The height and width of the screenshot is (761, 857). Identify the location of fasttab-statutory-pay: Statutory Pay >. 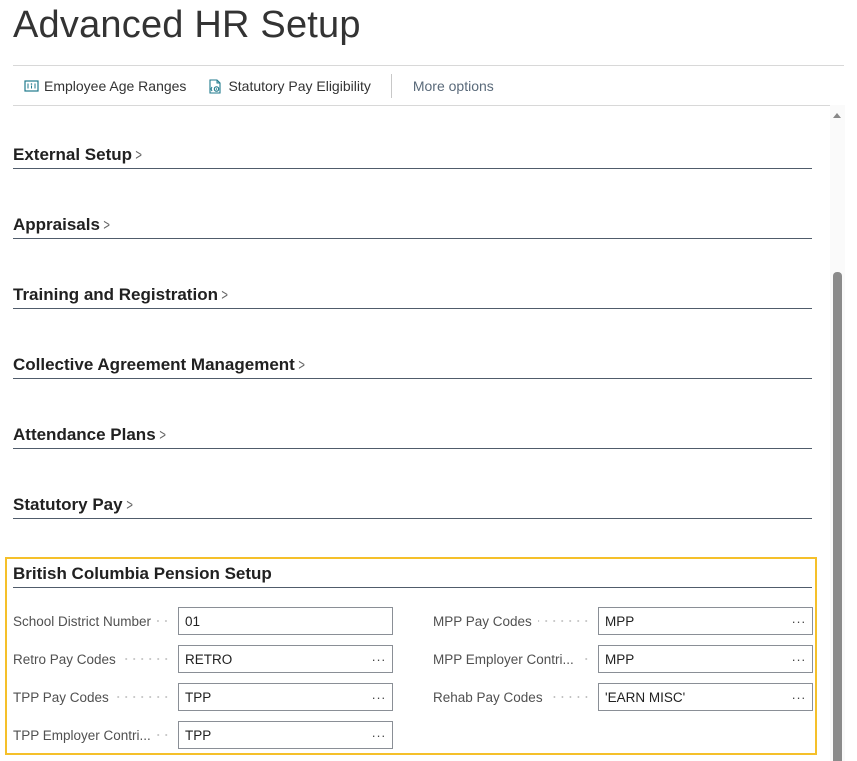
(412, 503).